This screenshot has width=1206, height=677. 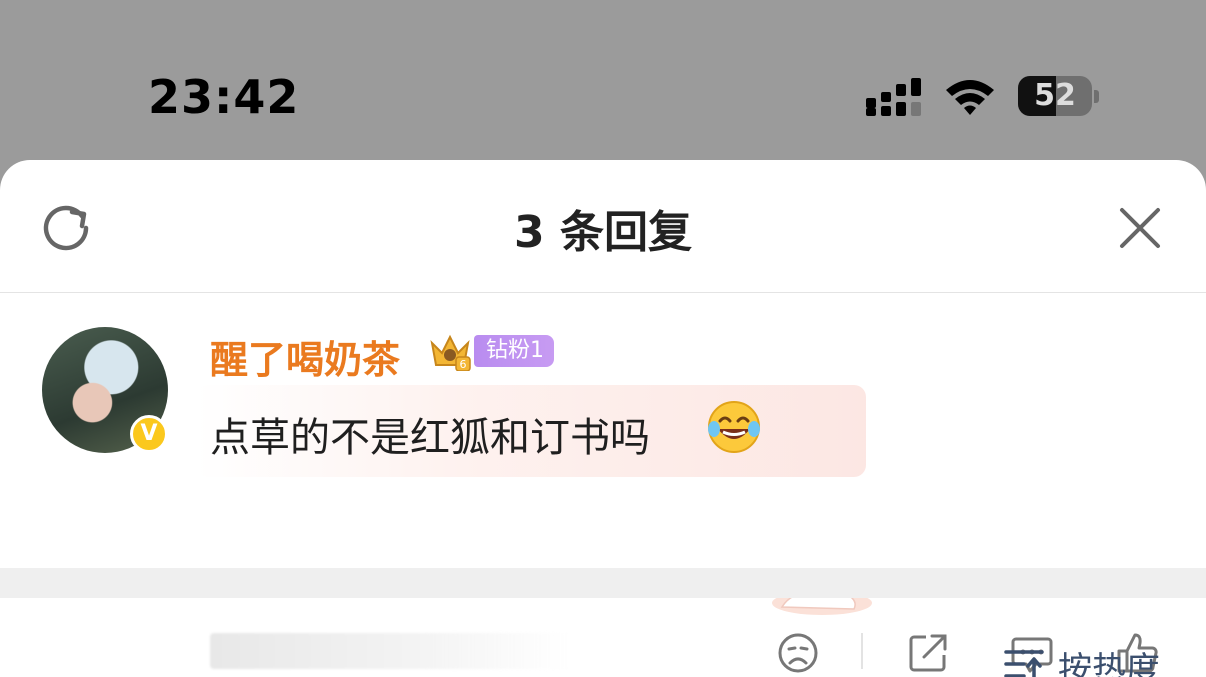 What do you see at coordinates (603, 583) in the screenshot?
I see `section-gap` at bounding box center [603, 583].